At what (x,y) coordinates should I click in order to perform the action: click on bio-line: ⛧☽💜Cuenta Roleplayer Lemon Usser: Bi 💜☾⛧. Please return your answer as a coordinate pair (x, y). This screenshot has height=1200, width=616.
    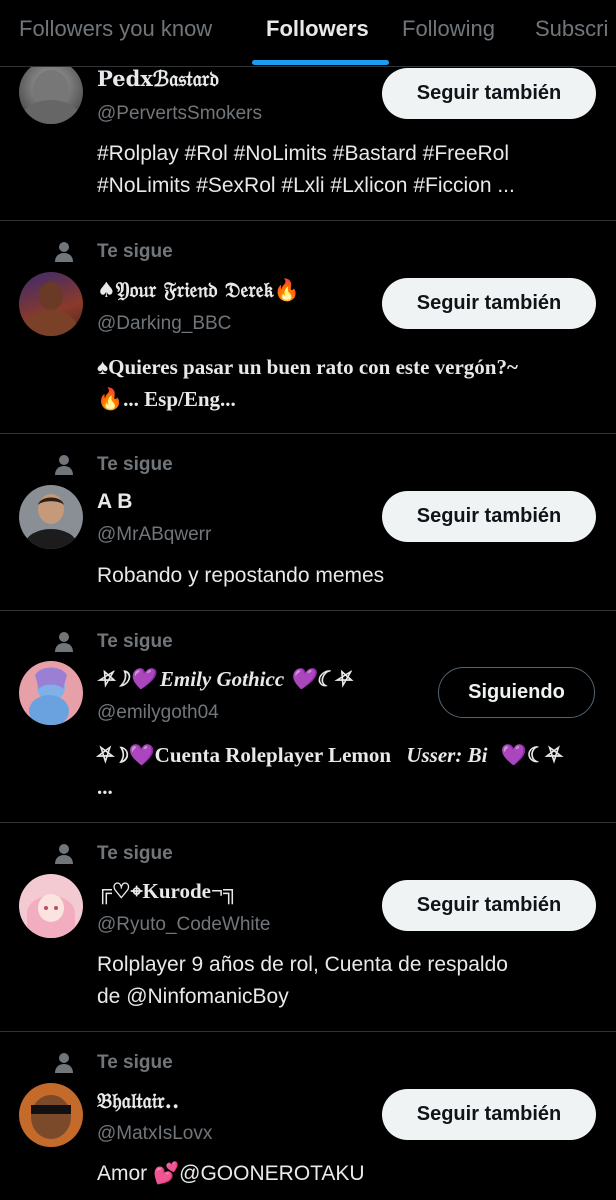
    Looking at the image, I should click on (346, 755).